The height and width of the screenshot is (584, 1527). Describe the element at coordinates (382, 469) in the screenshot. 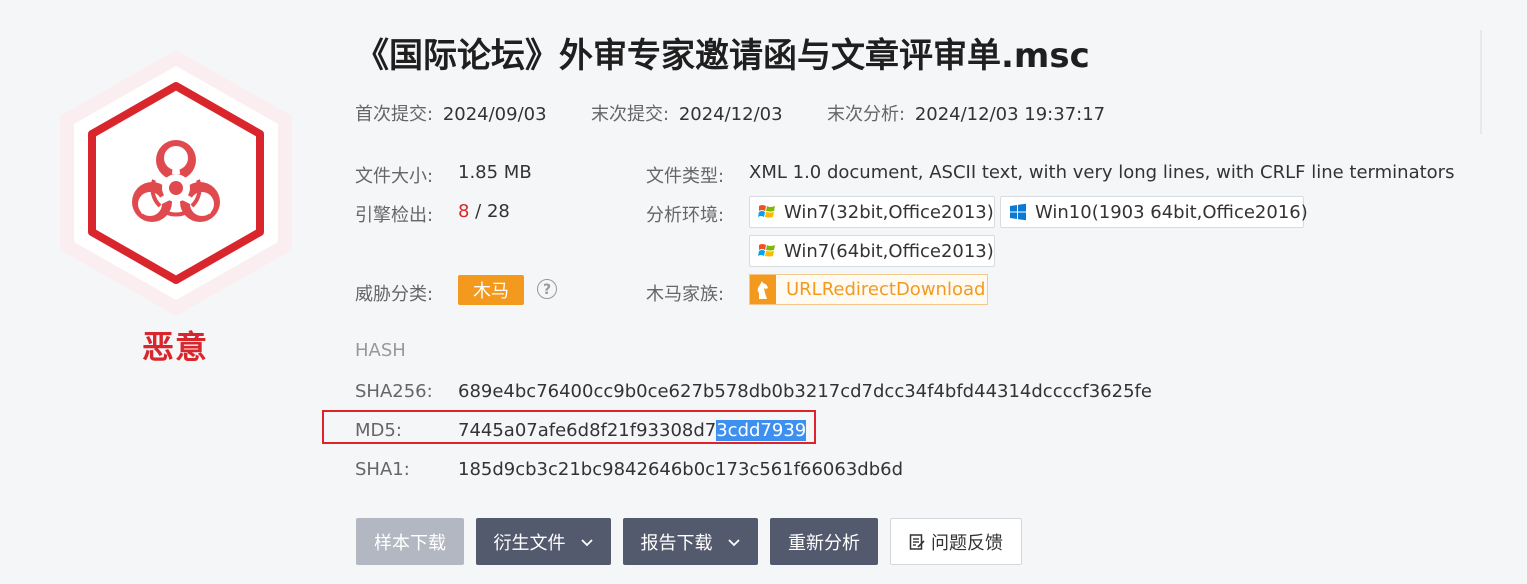

I see `sha1-label: SHA1:` at that location.